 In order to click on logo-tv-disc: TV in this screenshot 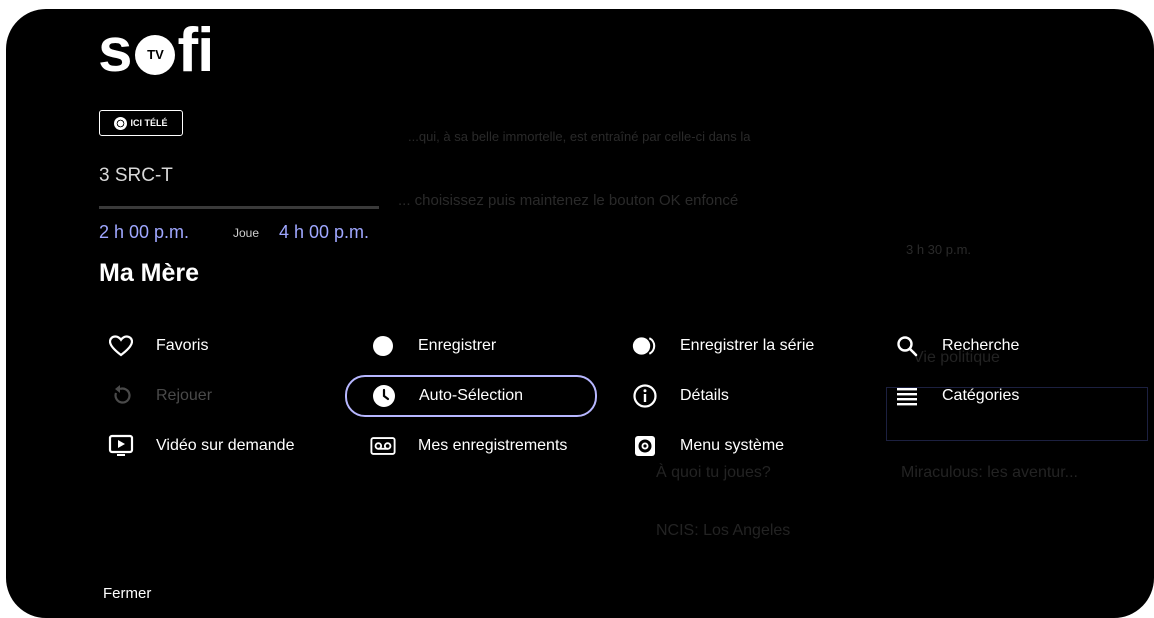, I will do `click(155, 55)`.